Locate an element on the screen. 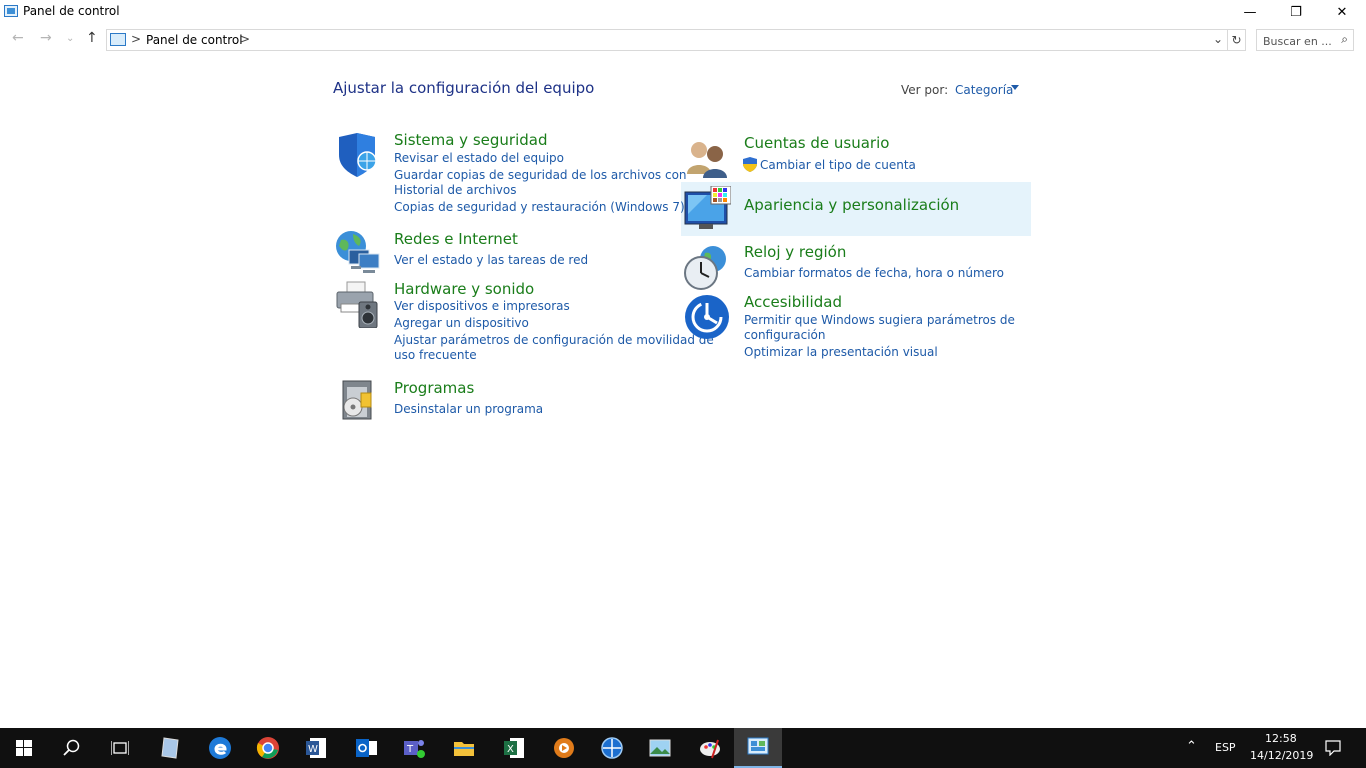  compass-icon is located at coordinates (612, 748).